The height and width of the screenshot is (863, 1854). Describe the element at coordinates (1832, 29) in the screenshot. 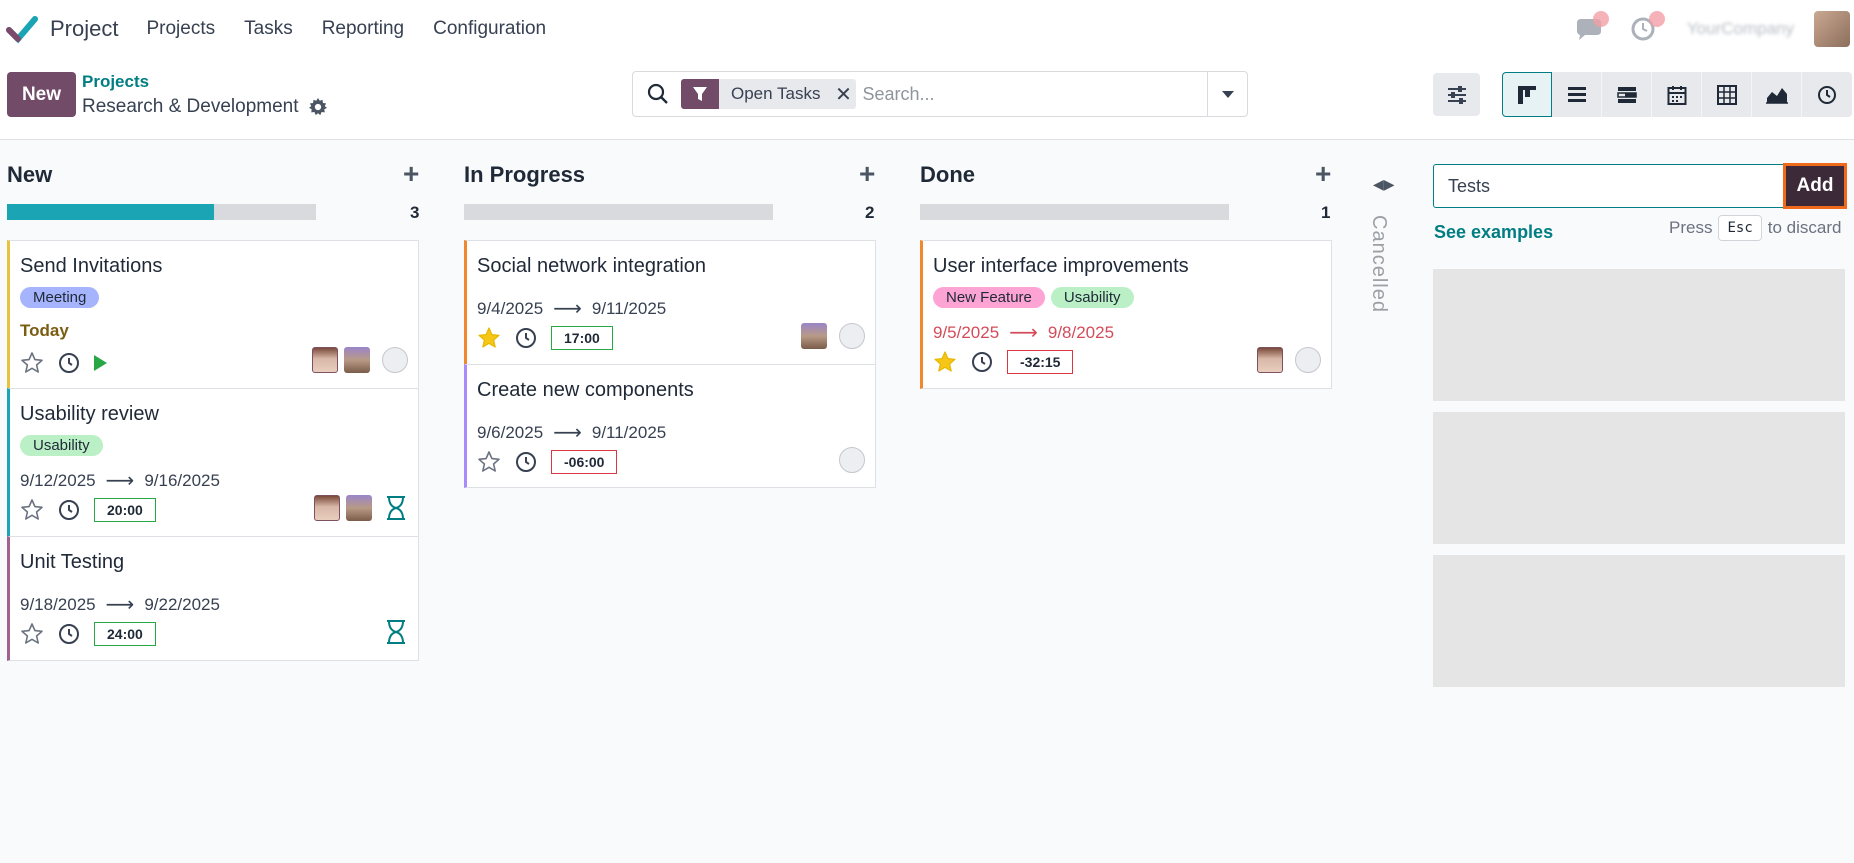

I see `user-avatar` at that location.